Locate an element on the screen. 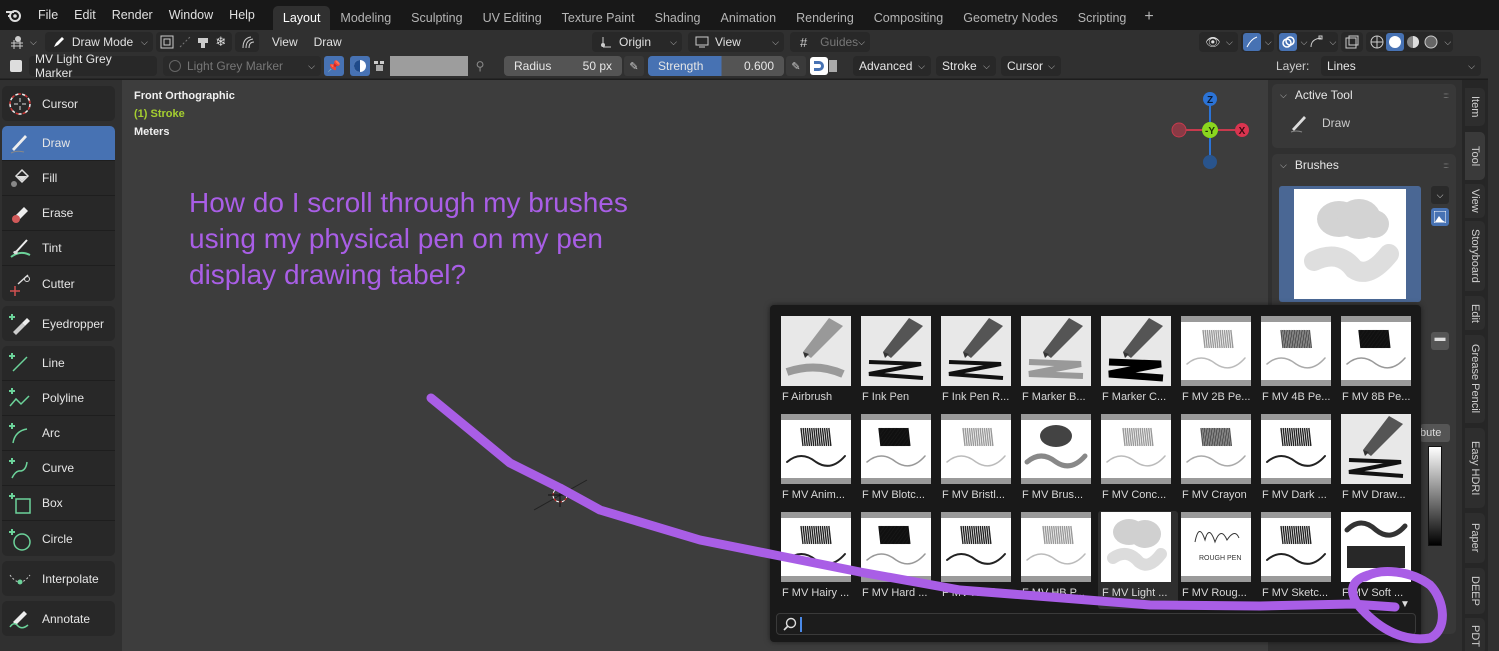  radius-slider: Radius 50 px is located at coordinates (563, 66).